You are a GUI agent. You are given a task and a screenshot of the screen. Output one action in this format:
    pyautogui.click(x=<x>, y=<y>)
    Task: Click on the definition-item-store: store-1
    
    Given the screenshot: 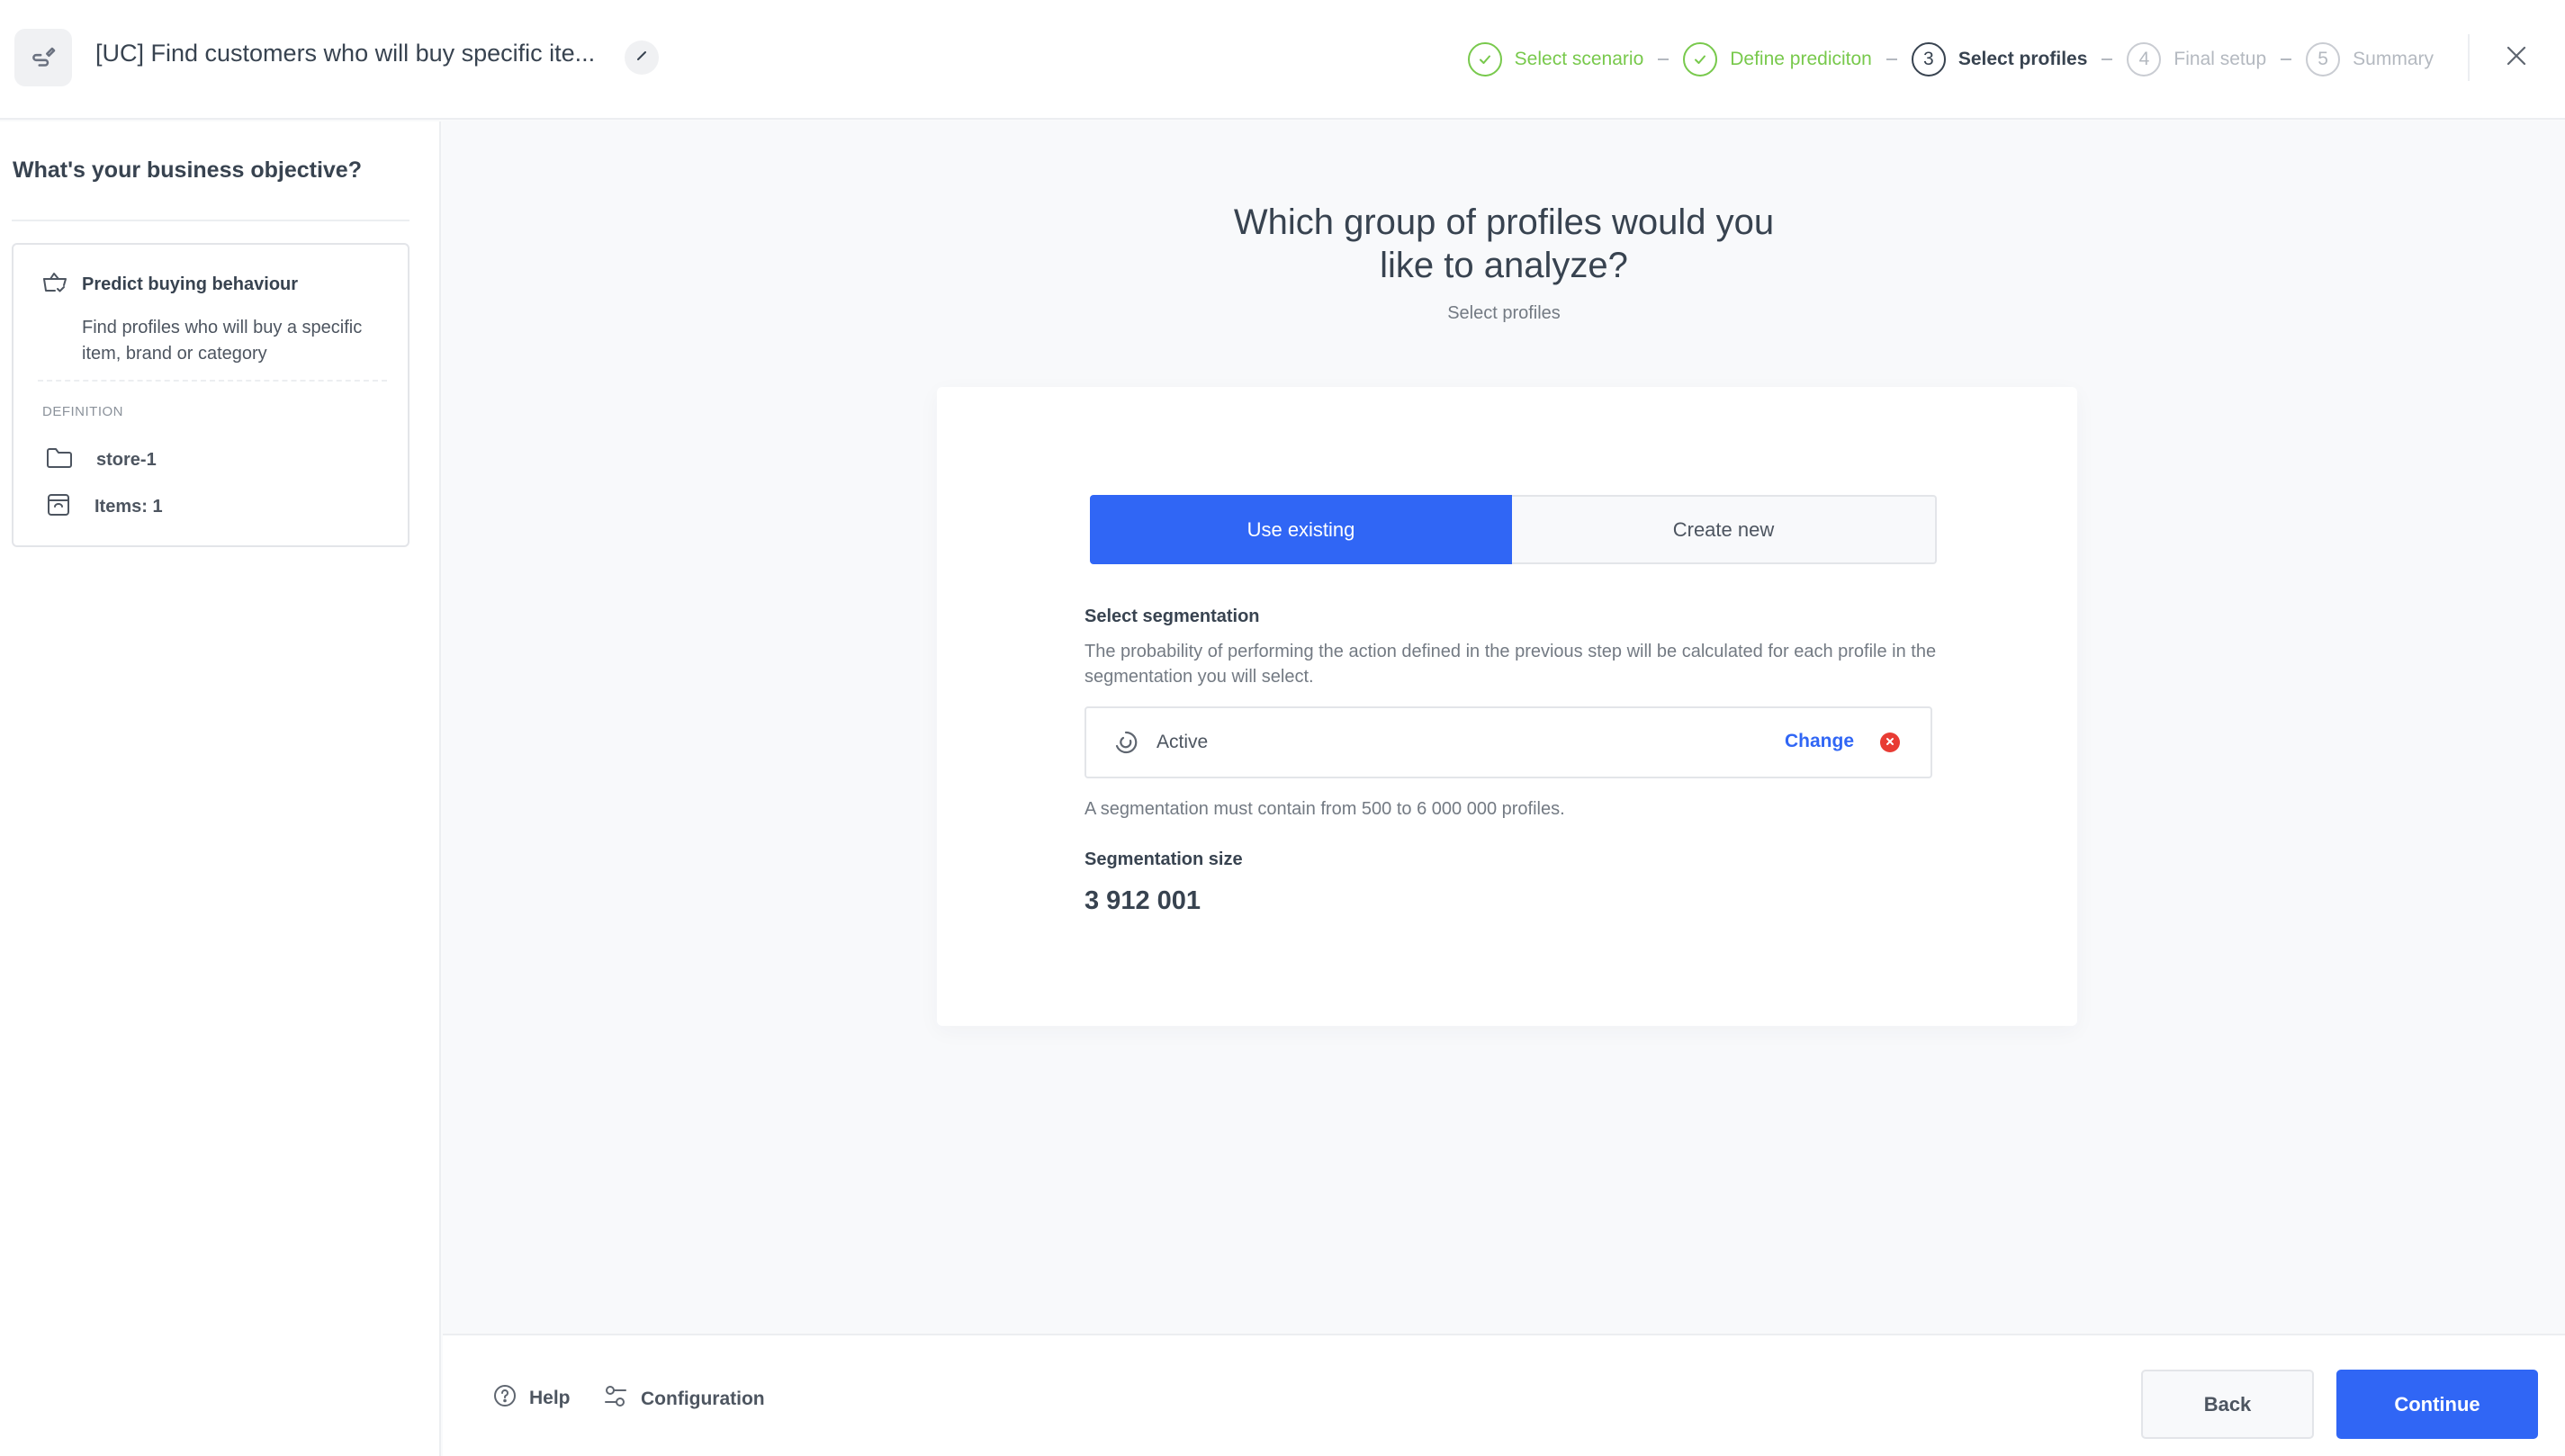 What is the action you would take?
    pyautogui.click(x=102, y=460)
    